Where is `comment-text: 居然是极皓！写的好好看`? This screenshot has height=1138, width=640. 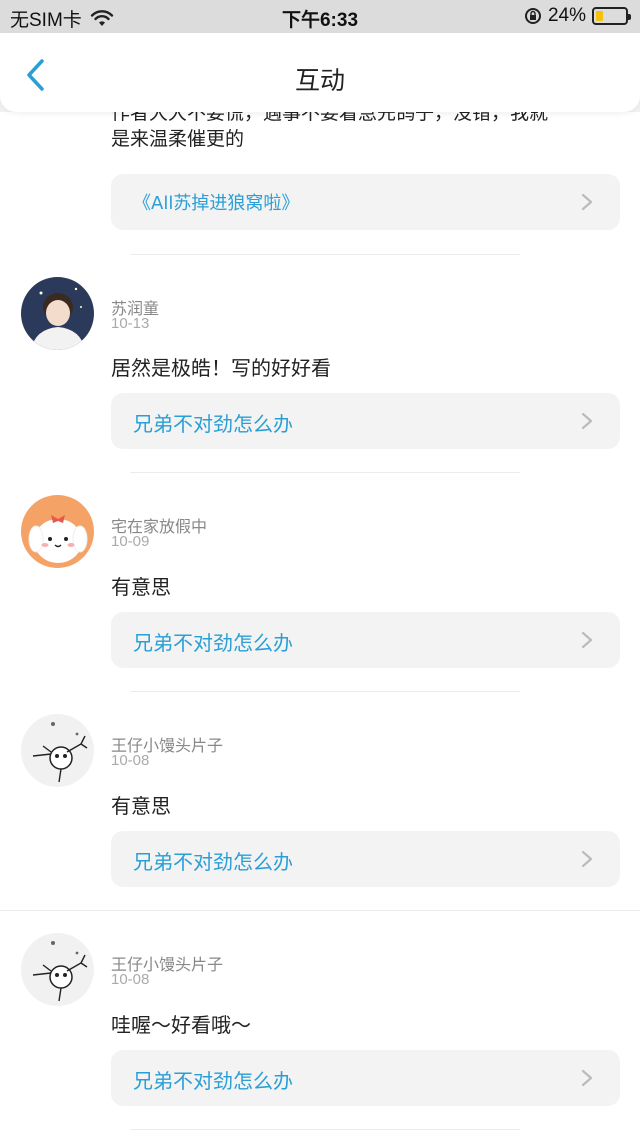
comment-text: 居然是极皓！写的好好看 is located at coordinates (221, 368).